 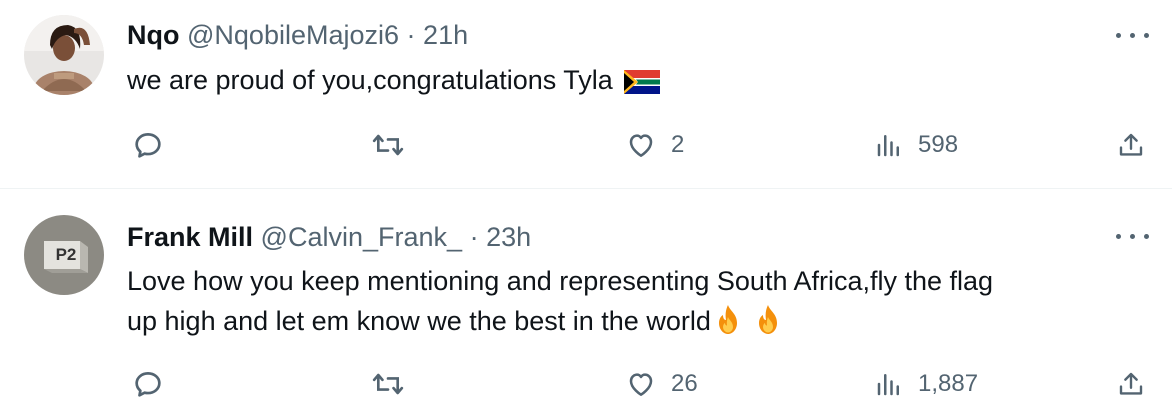 I want to click on avatar, so click(x=64, y=55).